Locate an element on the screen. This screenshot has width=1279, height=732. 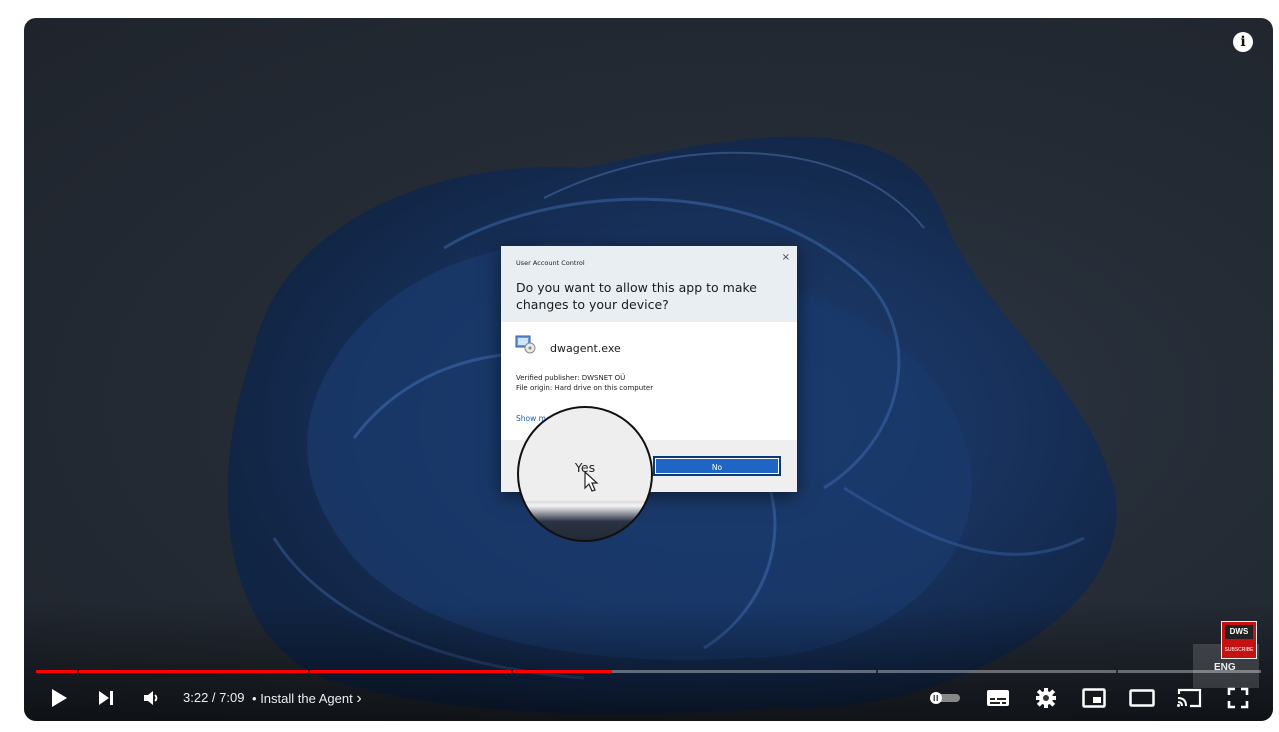
badge-subscribe: SUBSCRIBE is located at coordinates (1239, 650).